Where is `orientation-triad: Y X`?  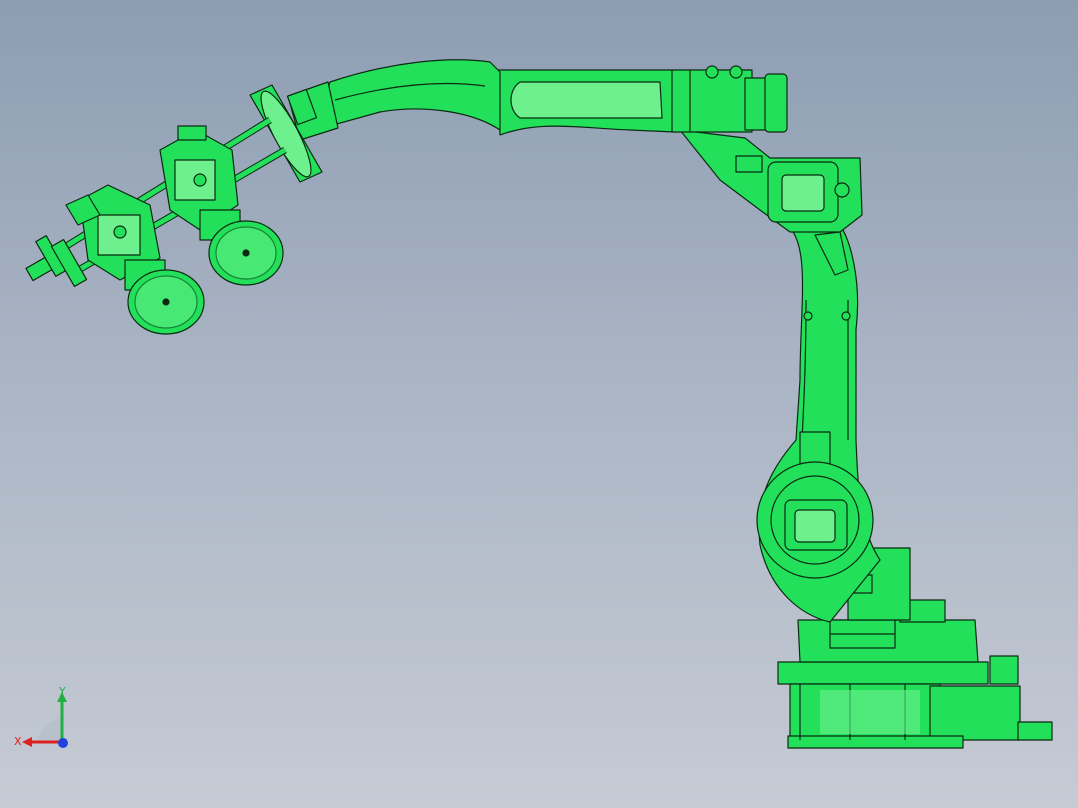 orientation-triad: Y X is located at coordinates (45, 719).